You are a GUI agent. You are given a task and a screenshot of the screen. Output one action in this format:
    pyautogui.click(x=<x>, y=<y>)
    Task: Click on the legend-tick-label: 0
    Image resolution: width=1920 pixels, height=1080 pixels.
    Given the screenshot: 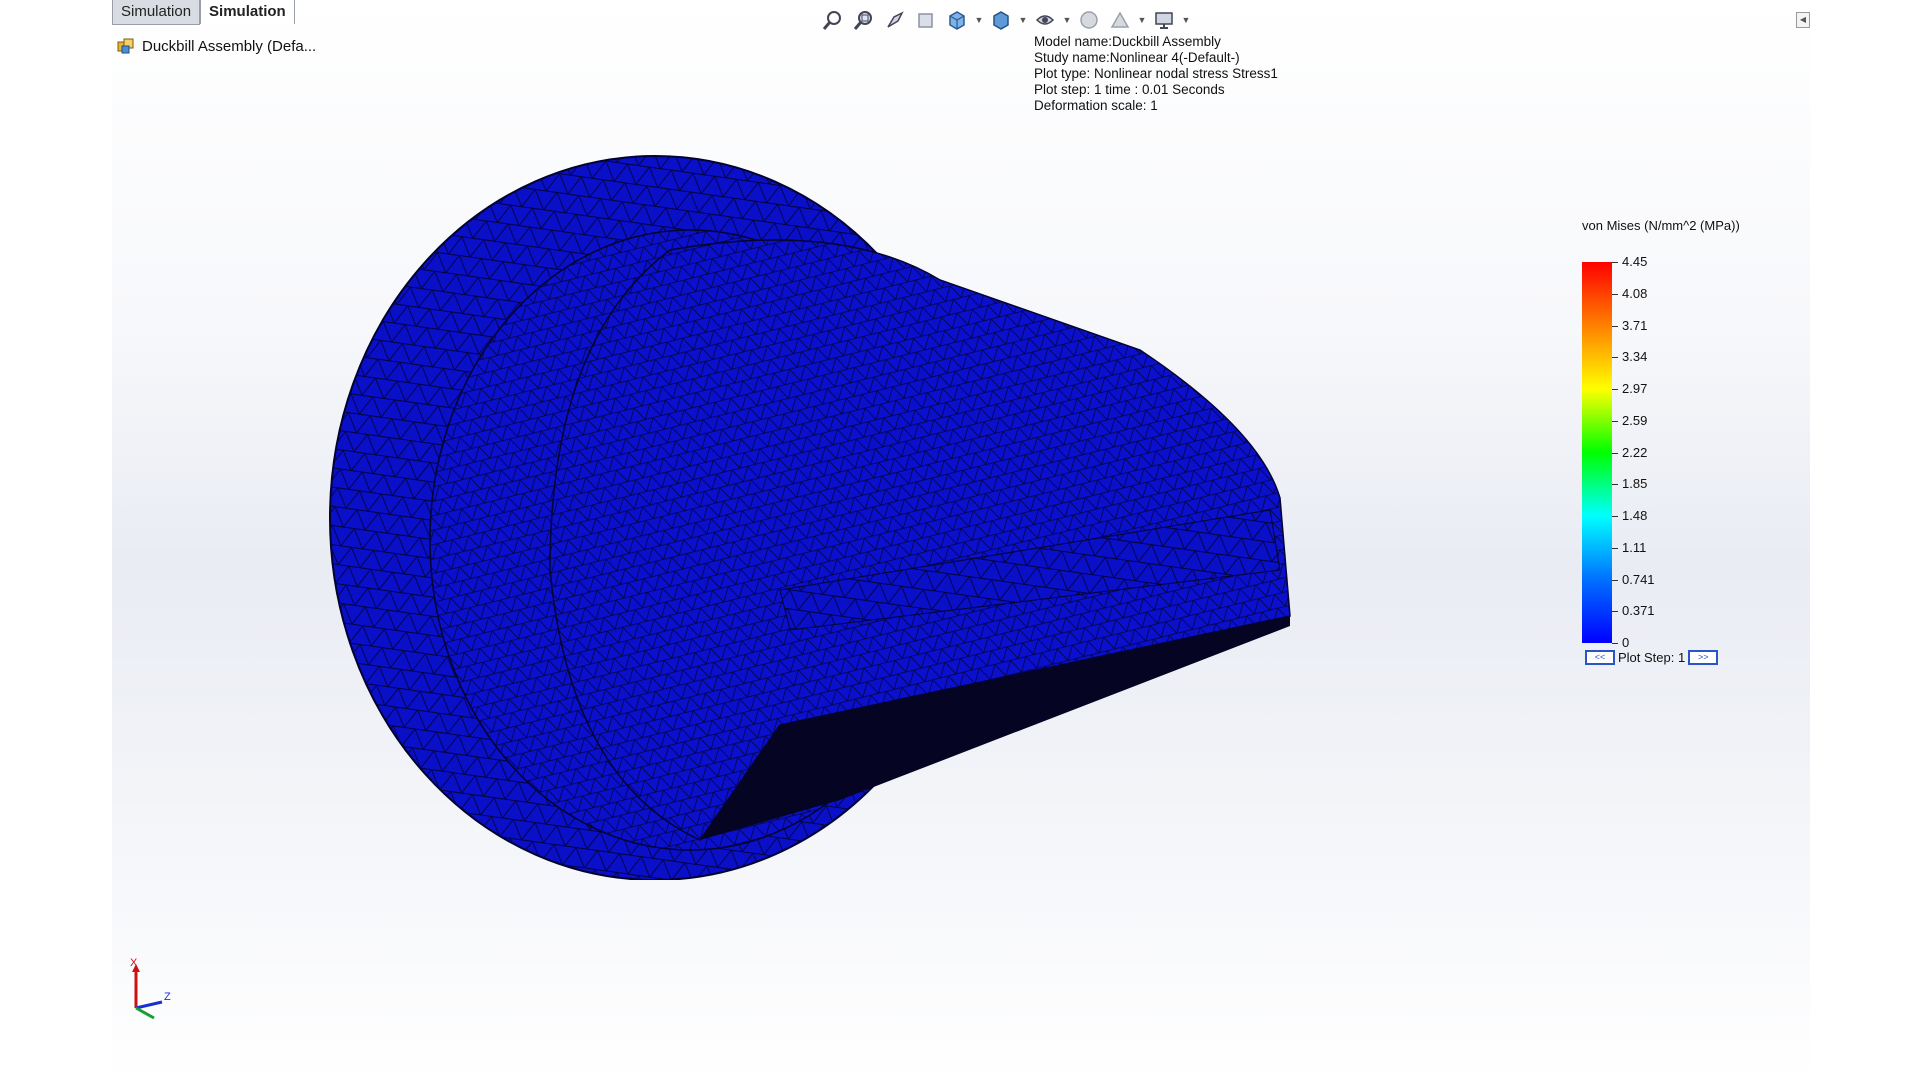 What is the action you would take?
    pyautogui.click(x=1620, y=642)
    